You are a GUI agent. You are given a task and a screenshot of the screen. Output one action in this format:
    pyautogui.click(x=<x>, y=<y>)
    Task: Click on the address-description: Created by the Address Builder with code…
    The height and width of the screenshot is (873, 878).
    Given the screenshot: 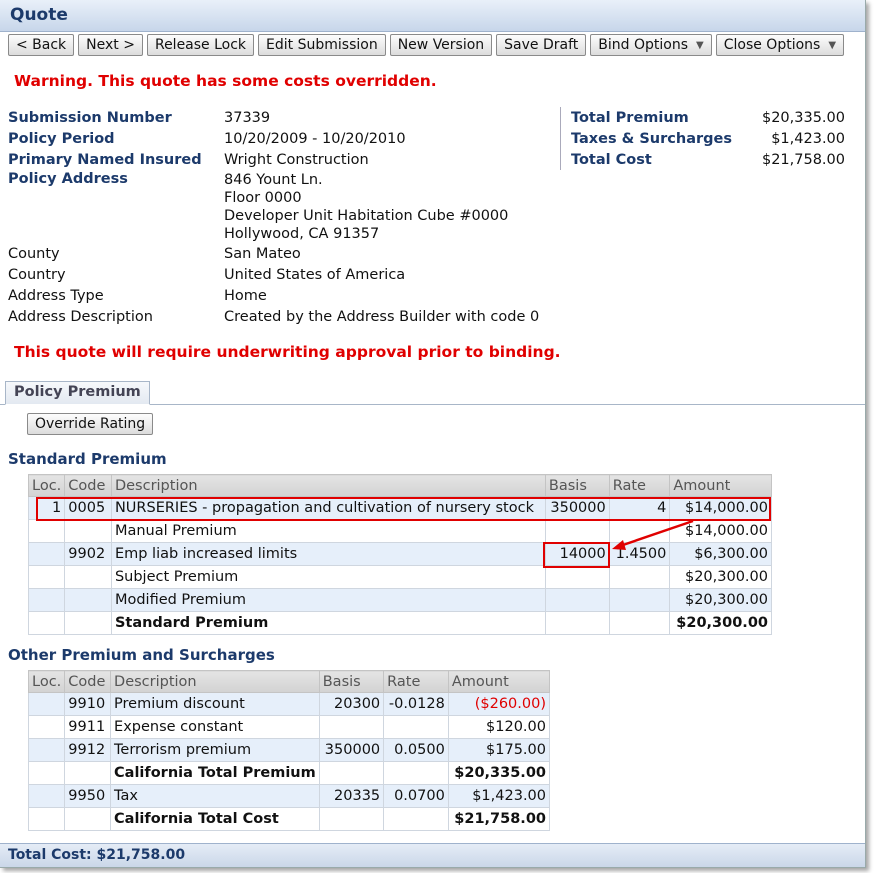 What is the action you would take?
    pyautogui.click(x=382, y=316)
    